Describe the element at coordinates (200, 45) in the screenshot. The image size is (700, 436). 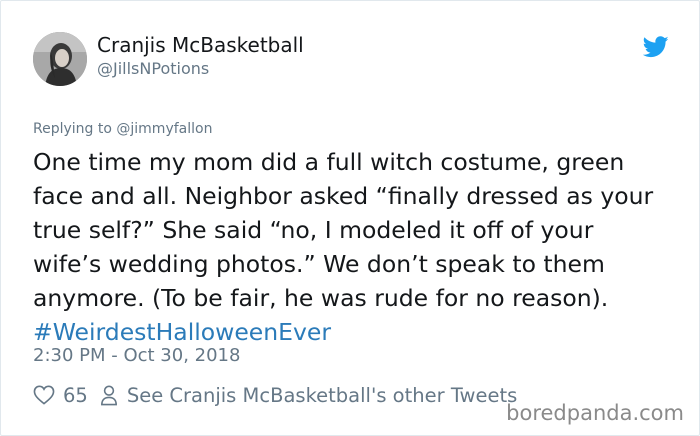
I see `display-name: Cranjis McBasketball` at that location.